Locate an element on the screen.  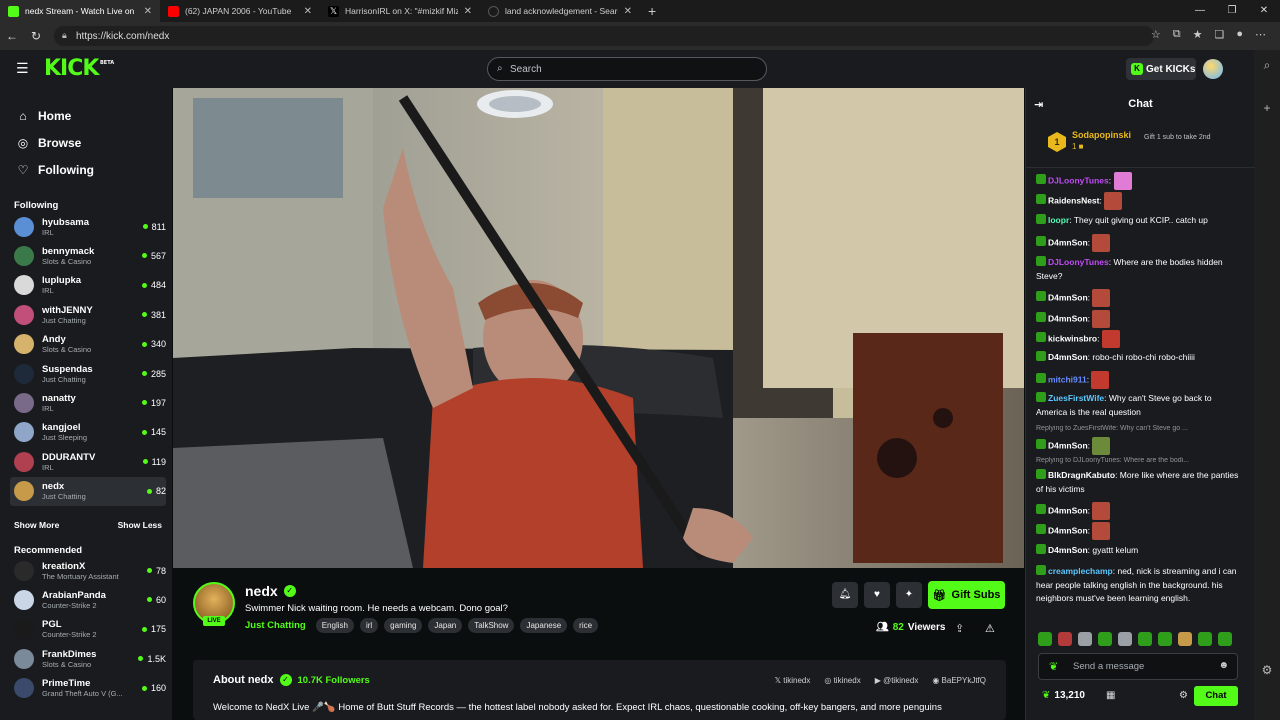
url-field: 🔒︎ https://kick.com/nedx is located at coordinates (604, 36).